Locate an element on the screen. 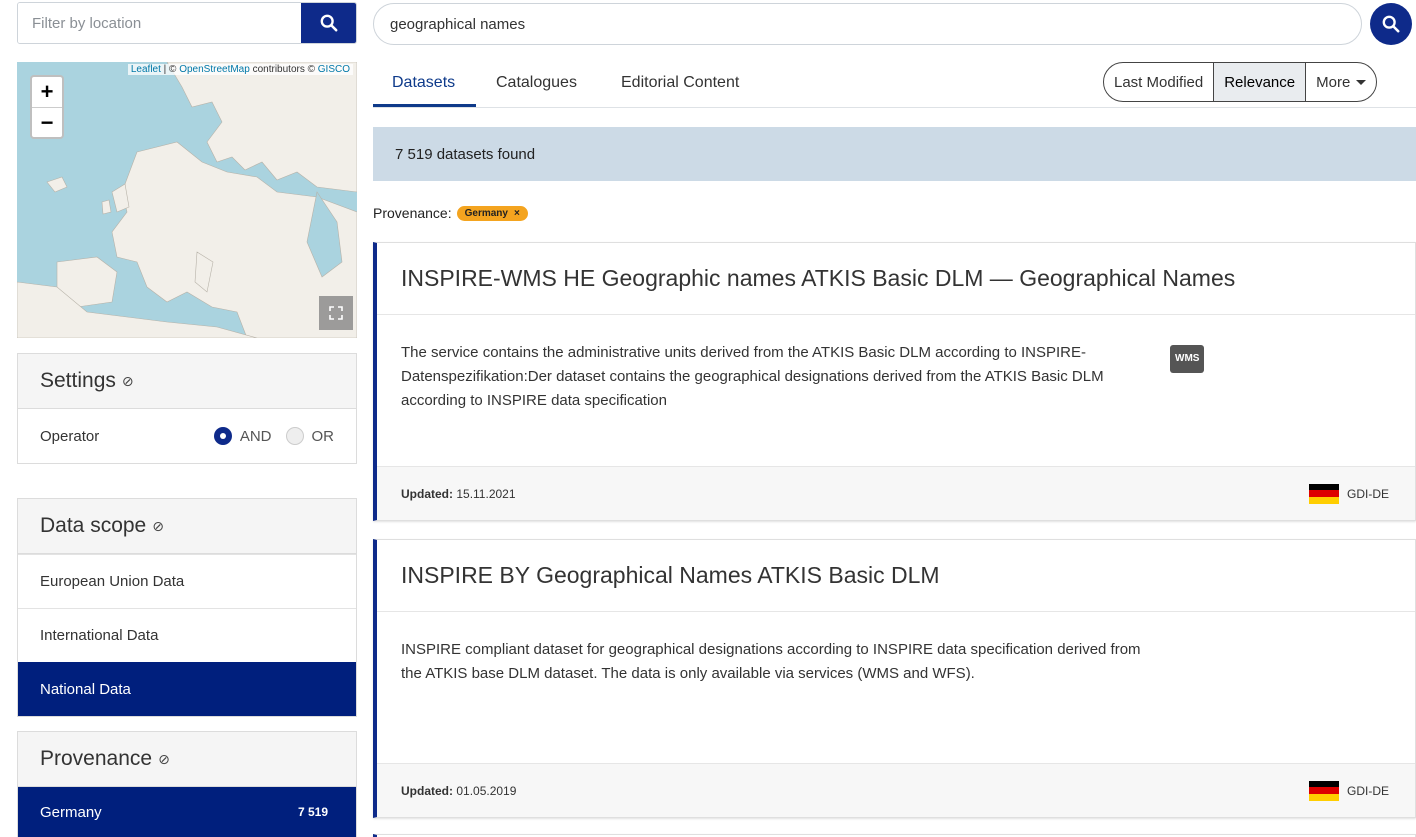 The image size is (1416, 837). sort-control: Last Modified Relevance More is located at coordinates (1240, 82).